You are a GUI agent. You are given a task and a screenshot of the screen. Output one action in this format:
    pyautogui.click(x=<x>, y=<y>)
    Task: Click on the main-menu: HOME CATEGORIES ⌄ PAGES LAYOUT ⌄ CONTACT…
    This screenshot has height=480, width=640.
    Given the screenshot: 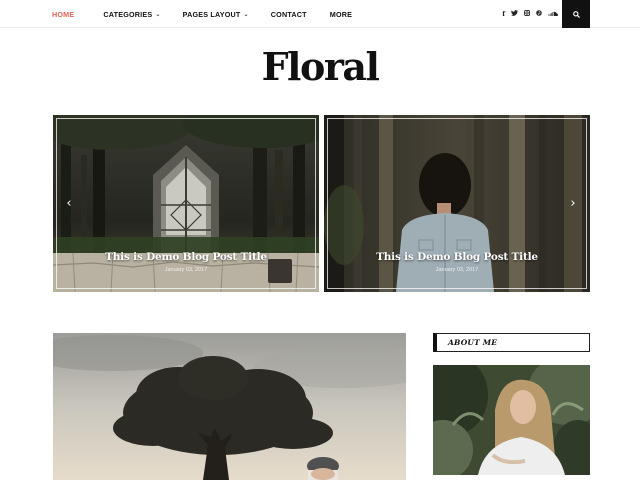 What is the action you would take?
    pyautogui.click(x=202, y=14)
    